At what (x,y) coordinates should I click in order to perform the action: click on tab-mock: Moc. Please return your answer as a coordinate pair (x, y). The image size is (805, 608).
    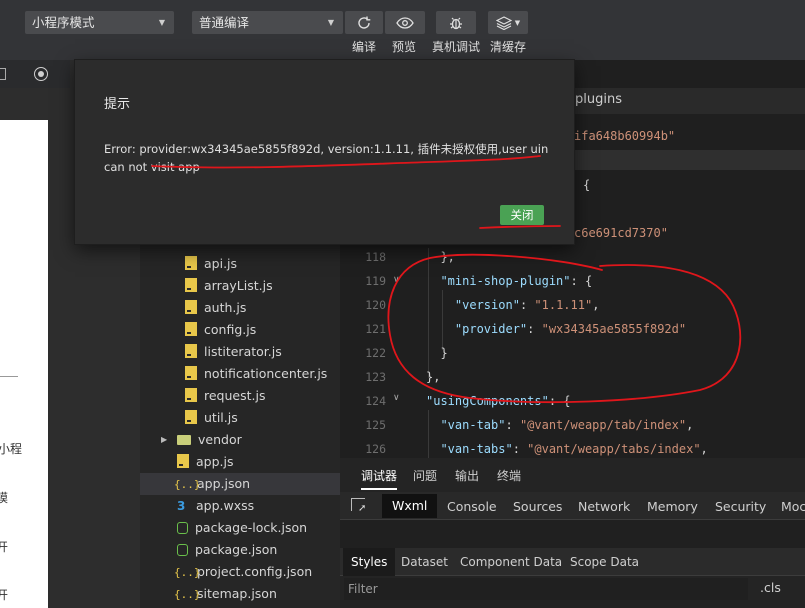
    Looking at the image, I should click on (793, 506).